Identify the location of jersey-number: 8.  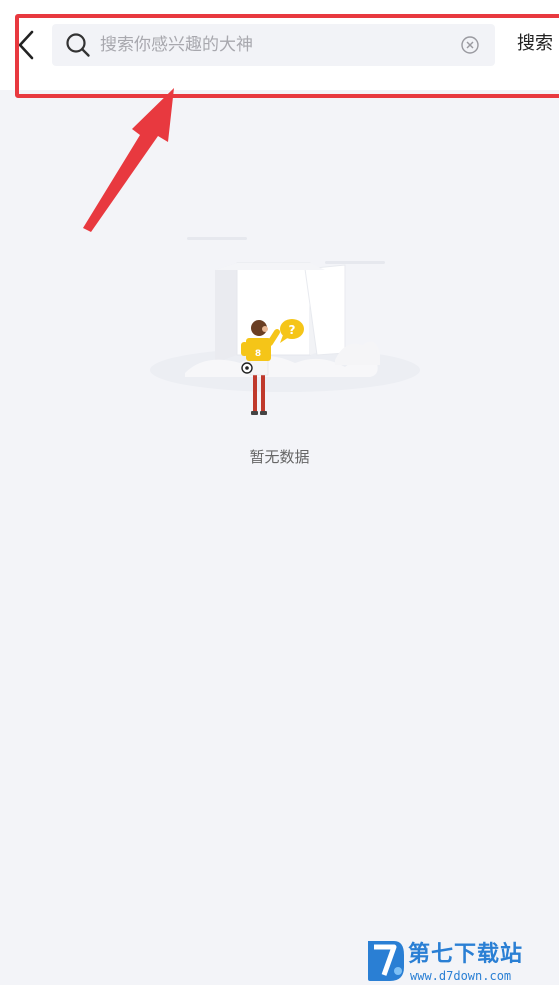
(258, 354).